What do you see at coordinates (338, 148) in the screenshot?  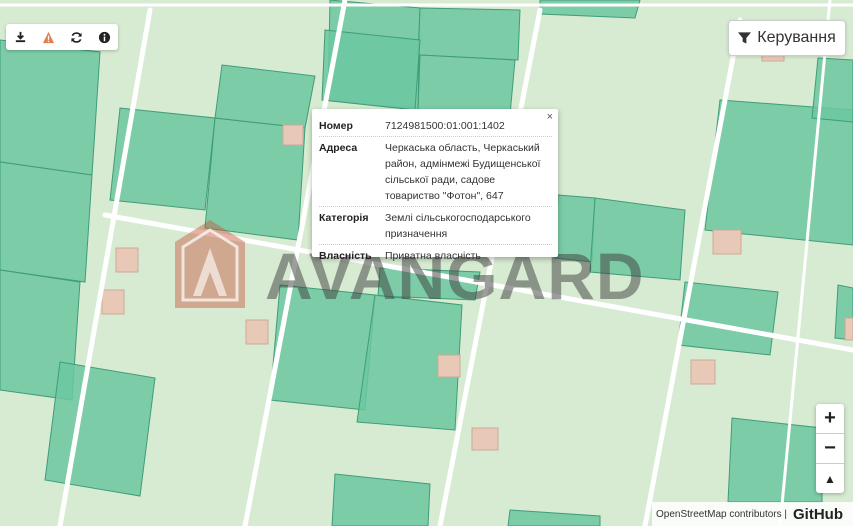 I see `popup-label: Адреса` at bounding box center [338, 148].